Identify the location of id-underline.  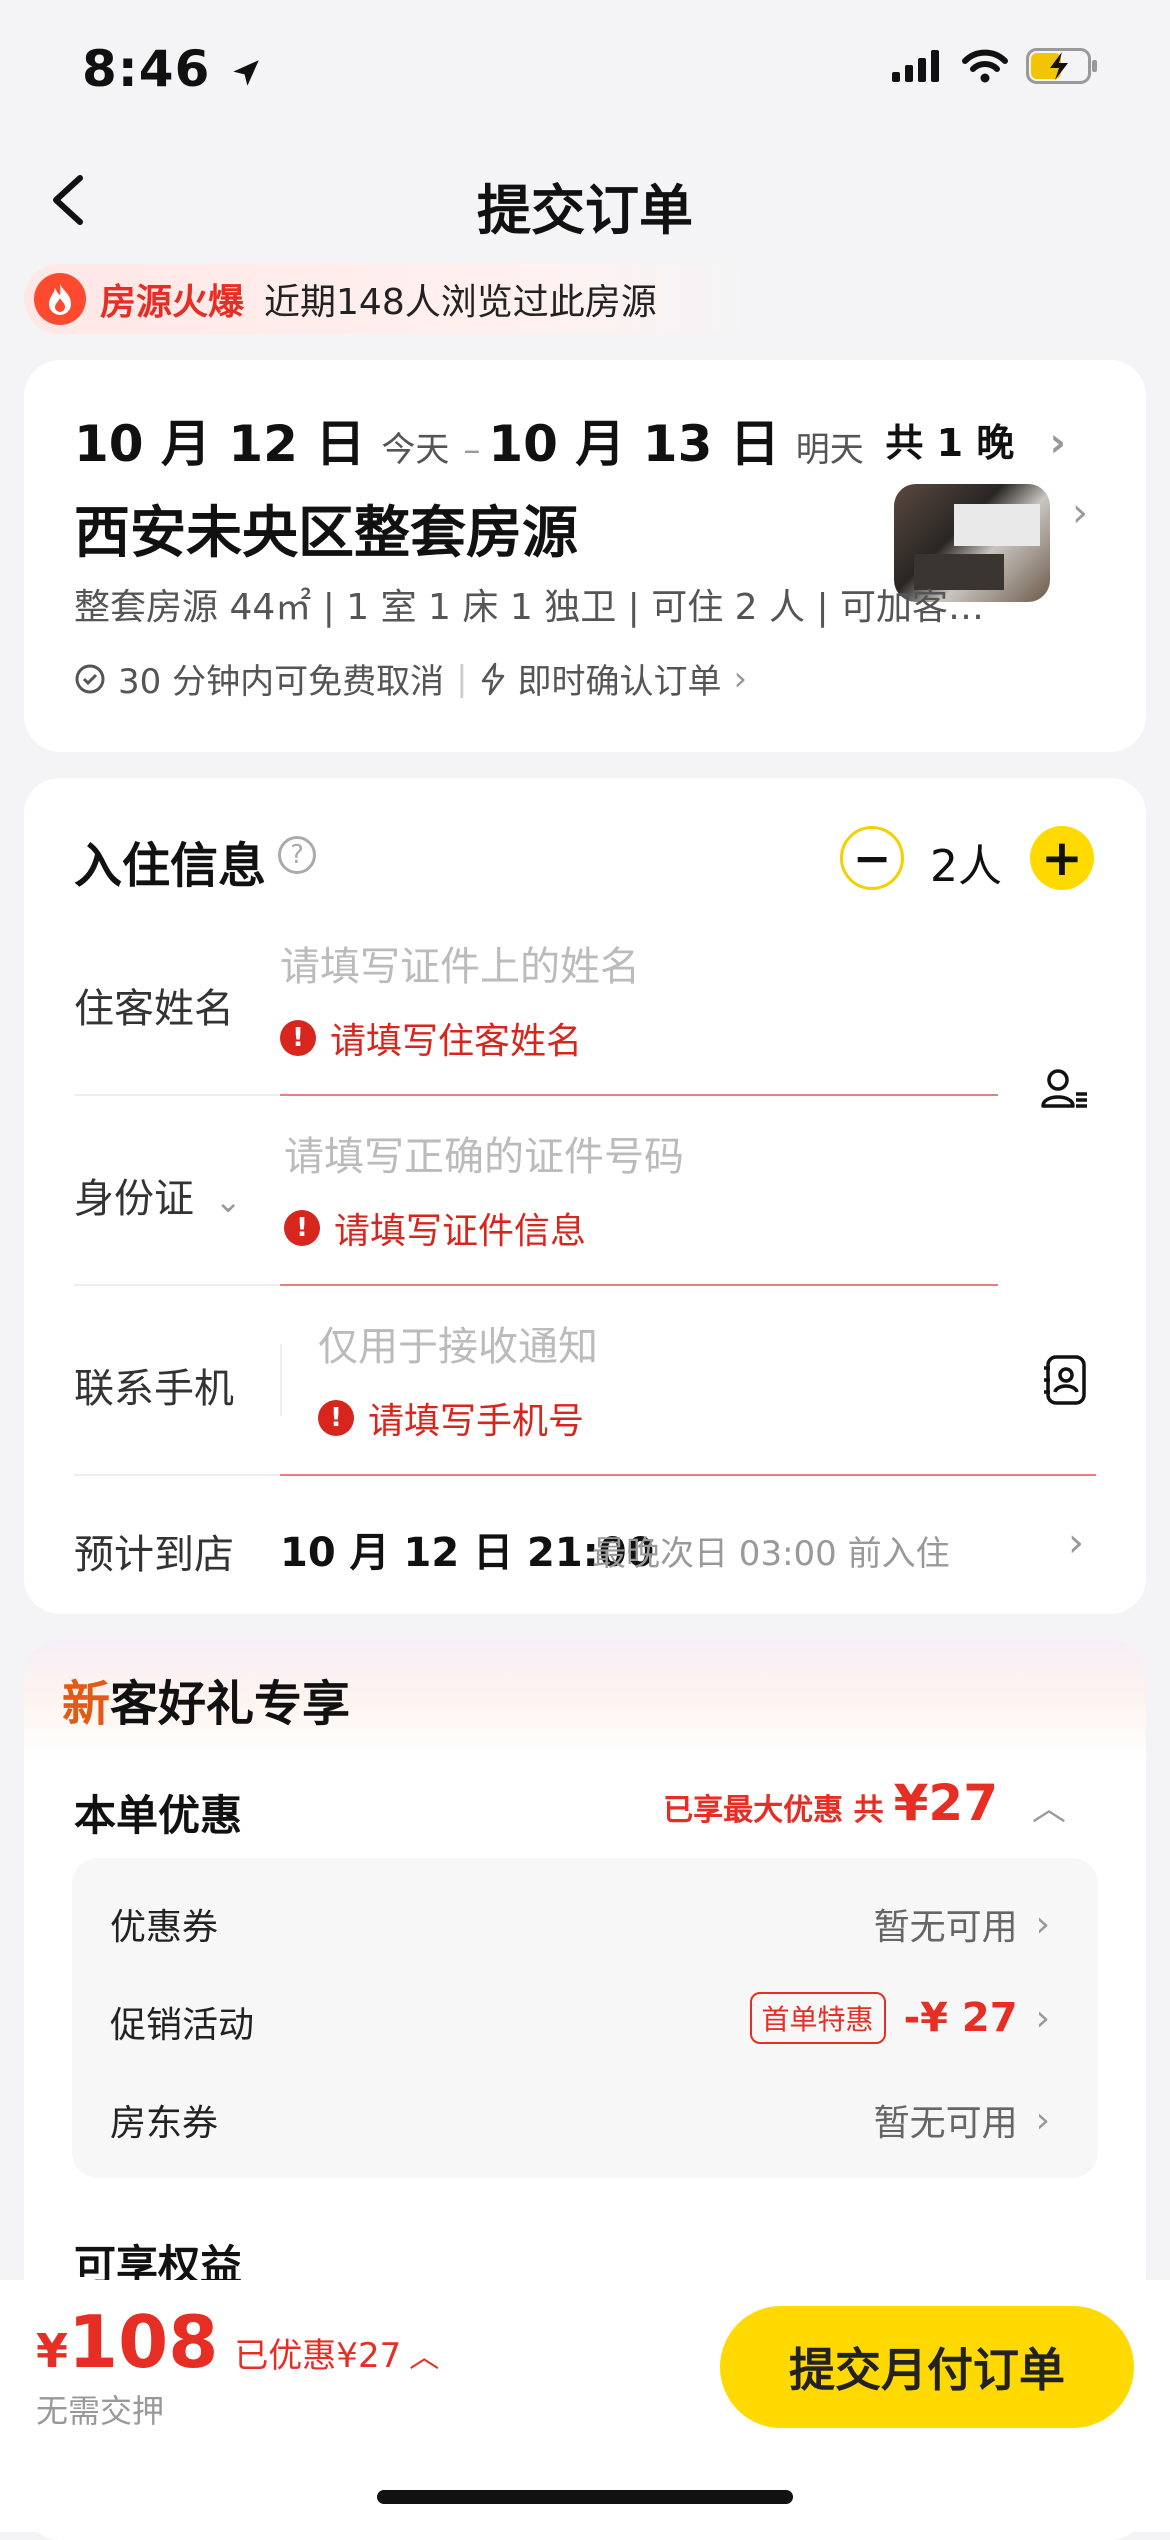
(639, 1285).